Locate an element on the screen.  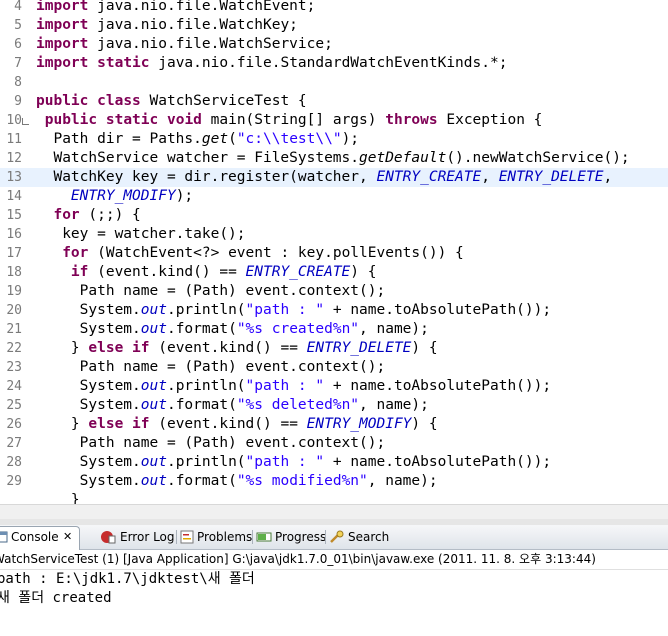
line-number: 26 is located at coordinates (14, 424).